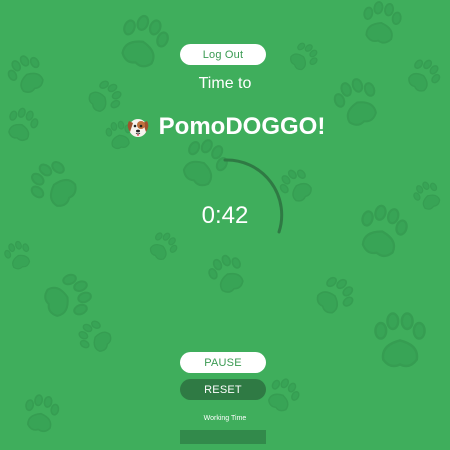 This screenshot has width=450, height=450. Describe the element at coordinates (223, 389) in the screenshot. I see `reset-button: RESET` at that location.